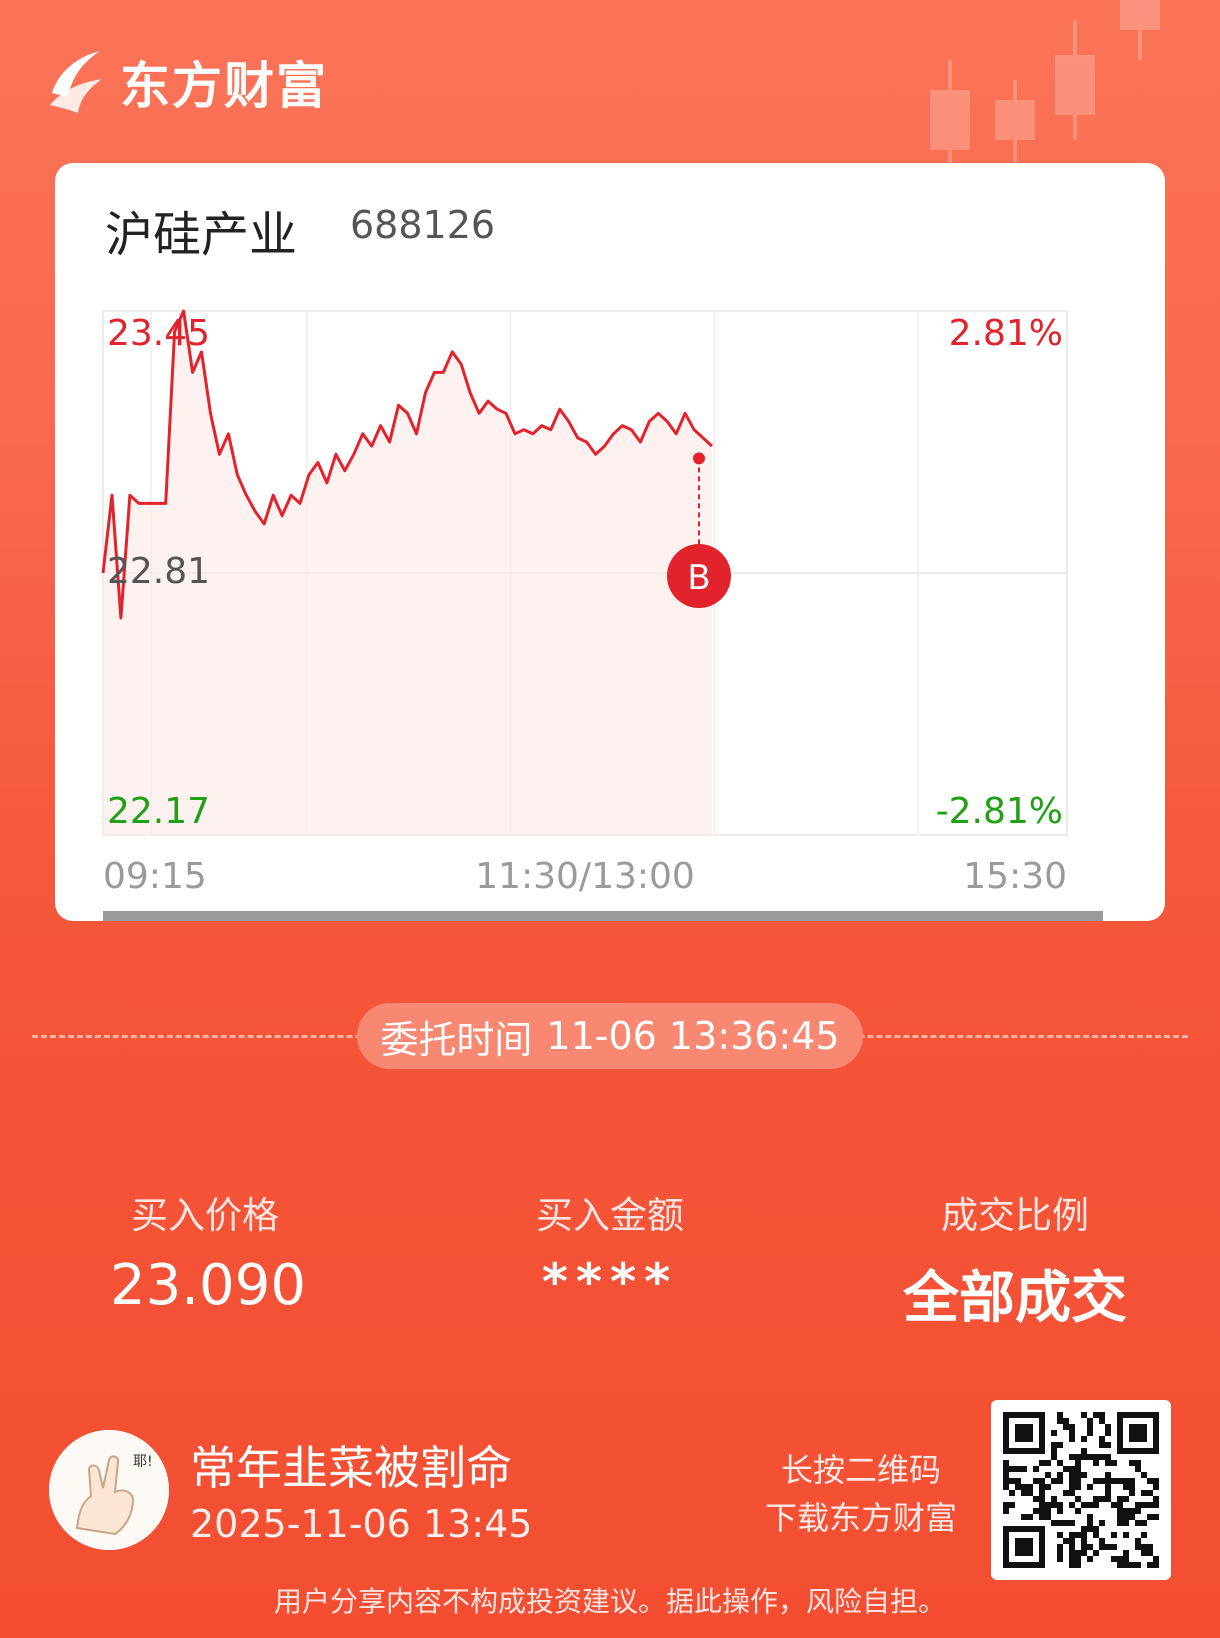 The image size is (1220, 1638). I want to click on brand-header: 东方财富, so click(188, 82).